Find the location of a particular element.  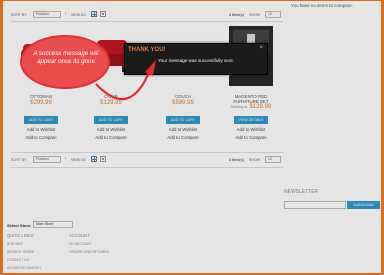

annotation-arrow-icon is located at coordinates (125, 80).